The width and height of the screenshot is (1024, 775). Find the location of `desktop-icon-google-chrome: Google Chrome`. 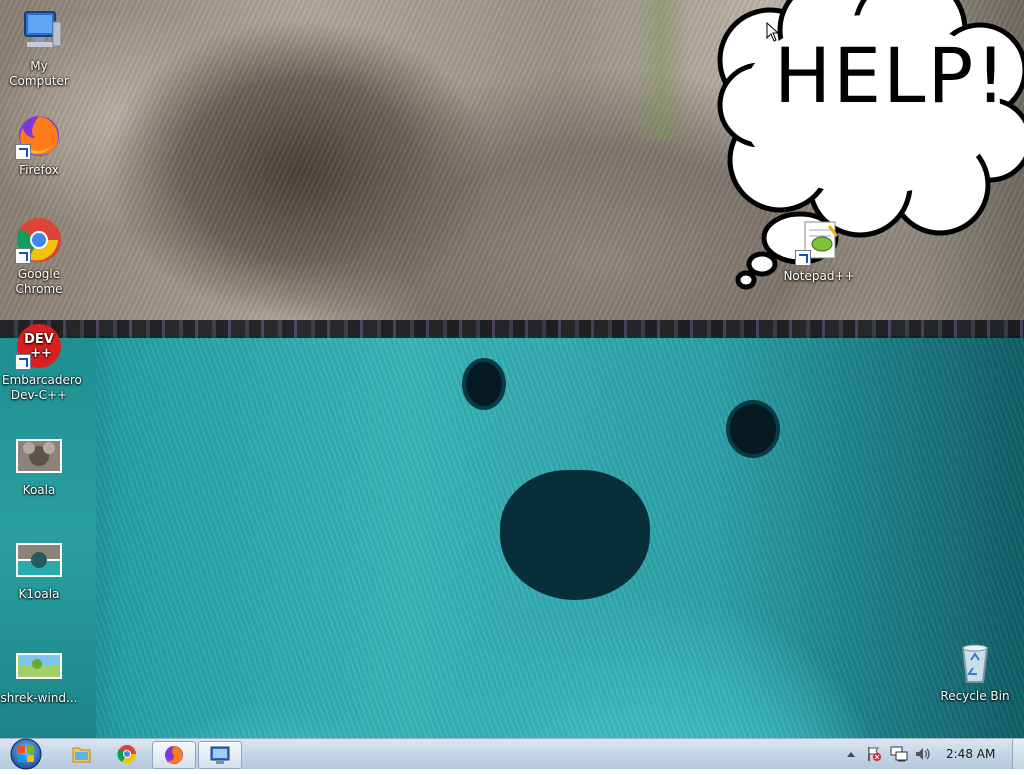

desktop-icon-google-chrome: Google Chrome is located at coordinates (39, 256).